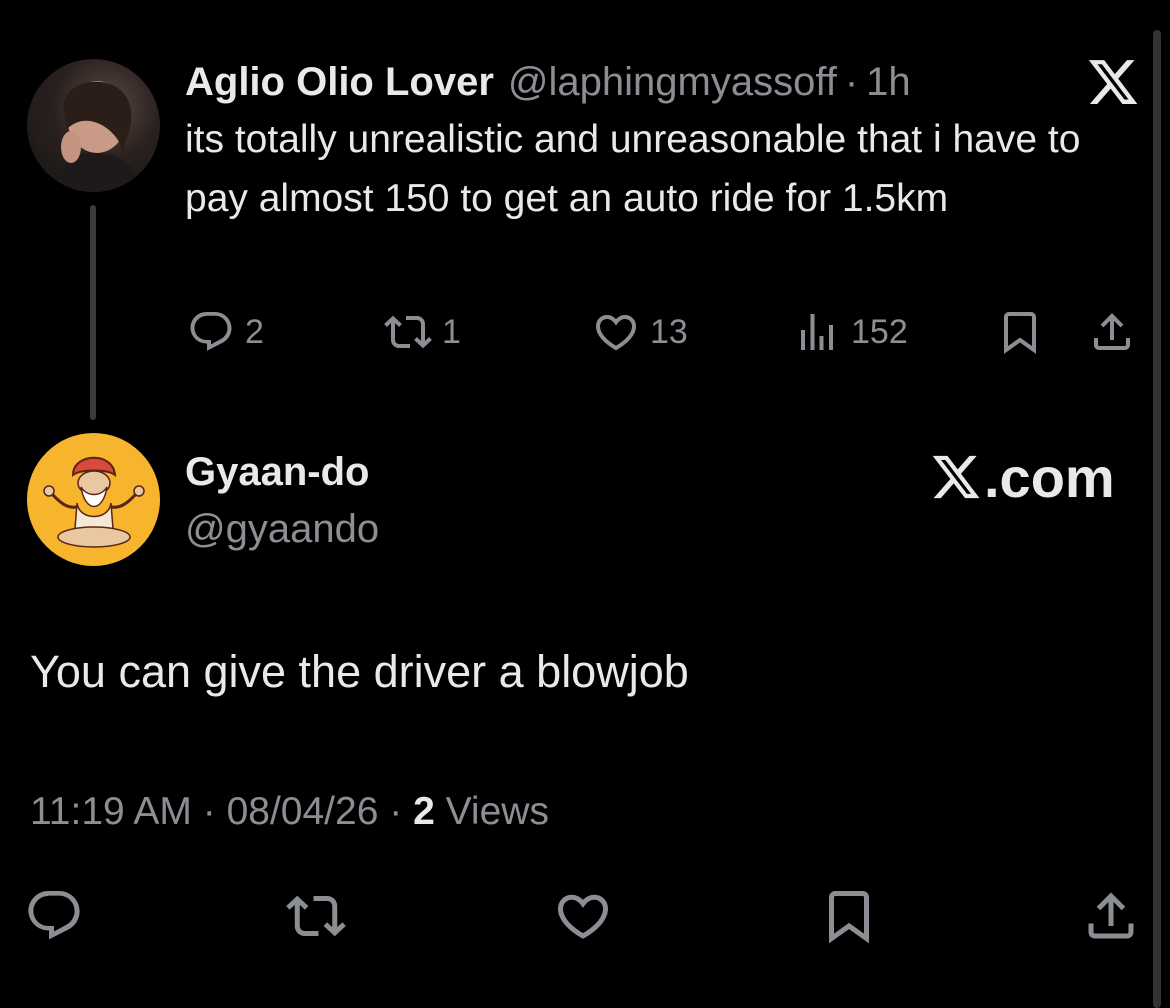  What do you see at coordinates (1157, 519) in the screenshot?
I see `scrollbar` at bounding box center [1157, 519].